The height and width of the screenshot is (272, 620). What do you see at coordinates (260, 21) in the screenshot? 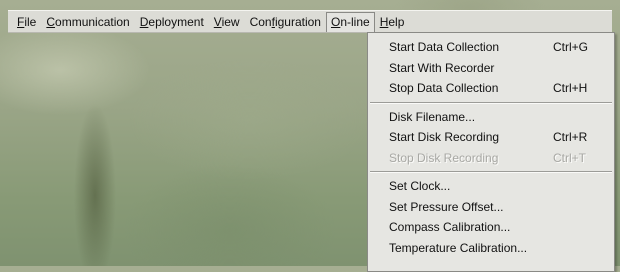
I see `menu-configuration-pre: Con` at bounding box center [260, 21].